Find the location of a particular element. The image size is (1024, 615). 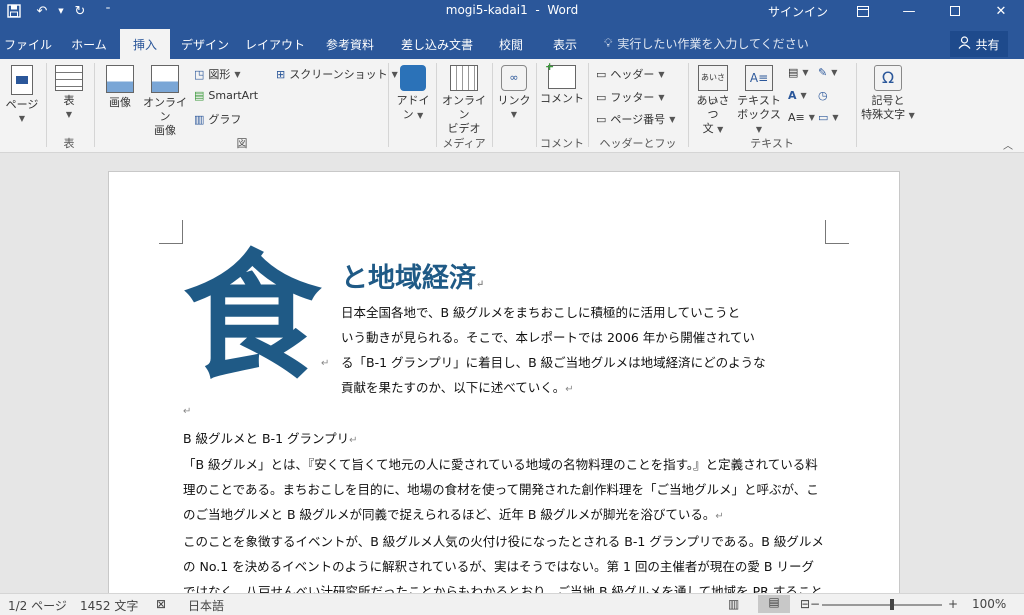

quick-parts-button: ▤ ▼ is located at coordinates (798, 72).